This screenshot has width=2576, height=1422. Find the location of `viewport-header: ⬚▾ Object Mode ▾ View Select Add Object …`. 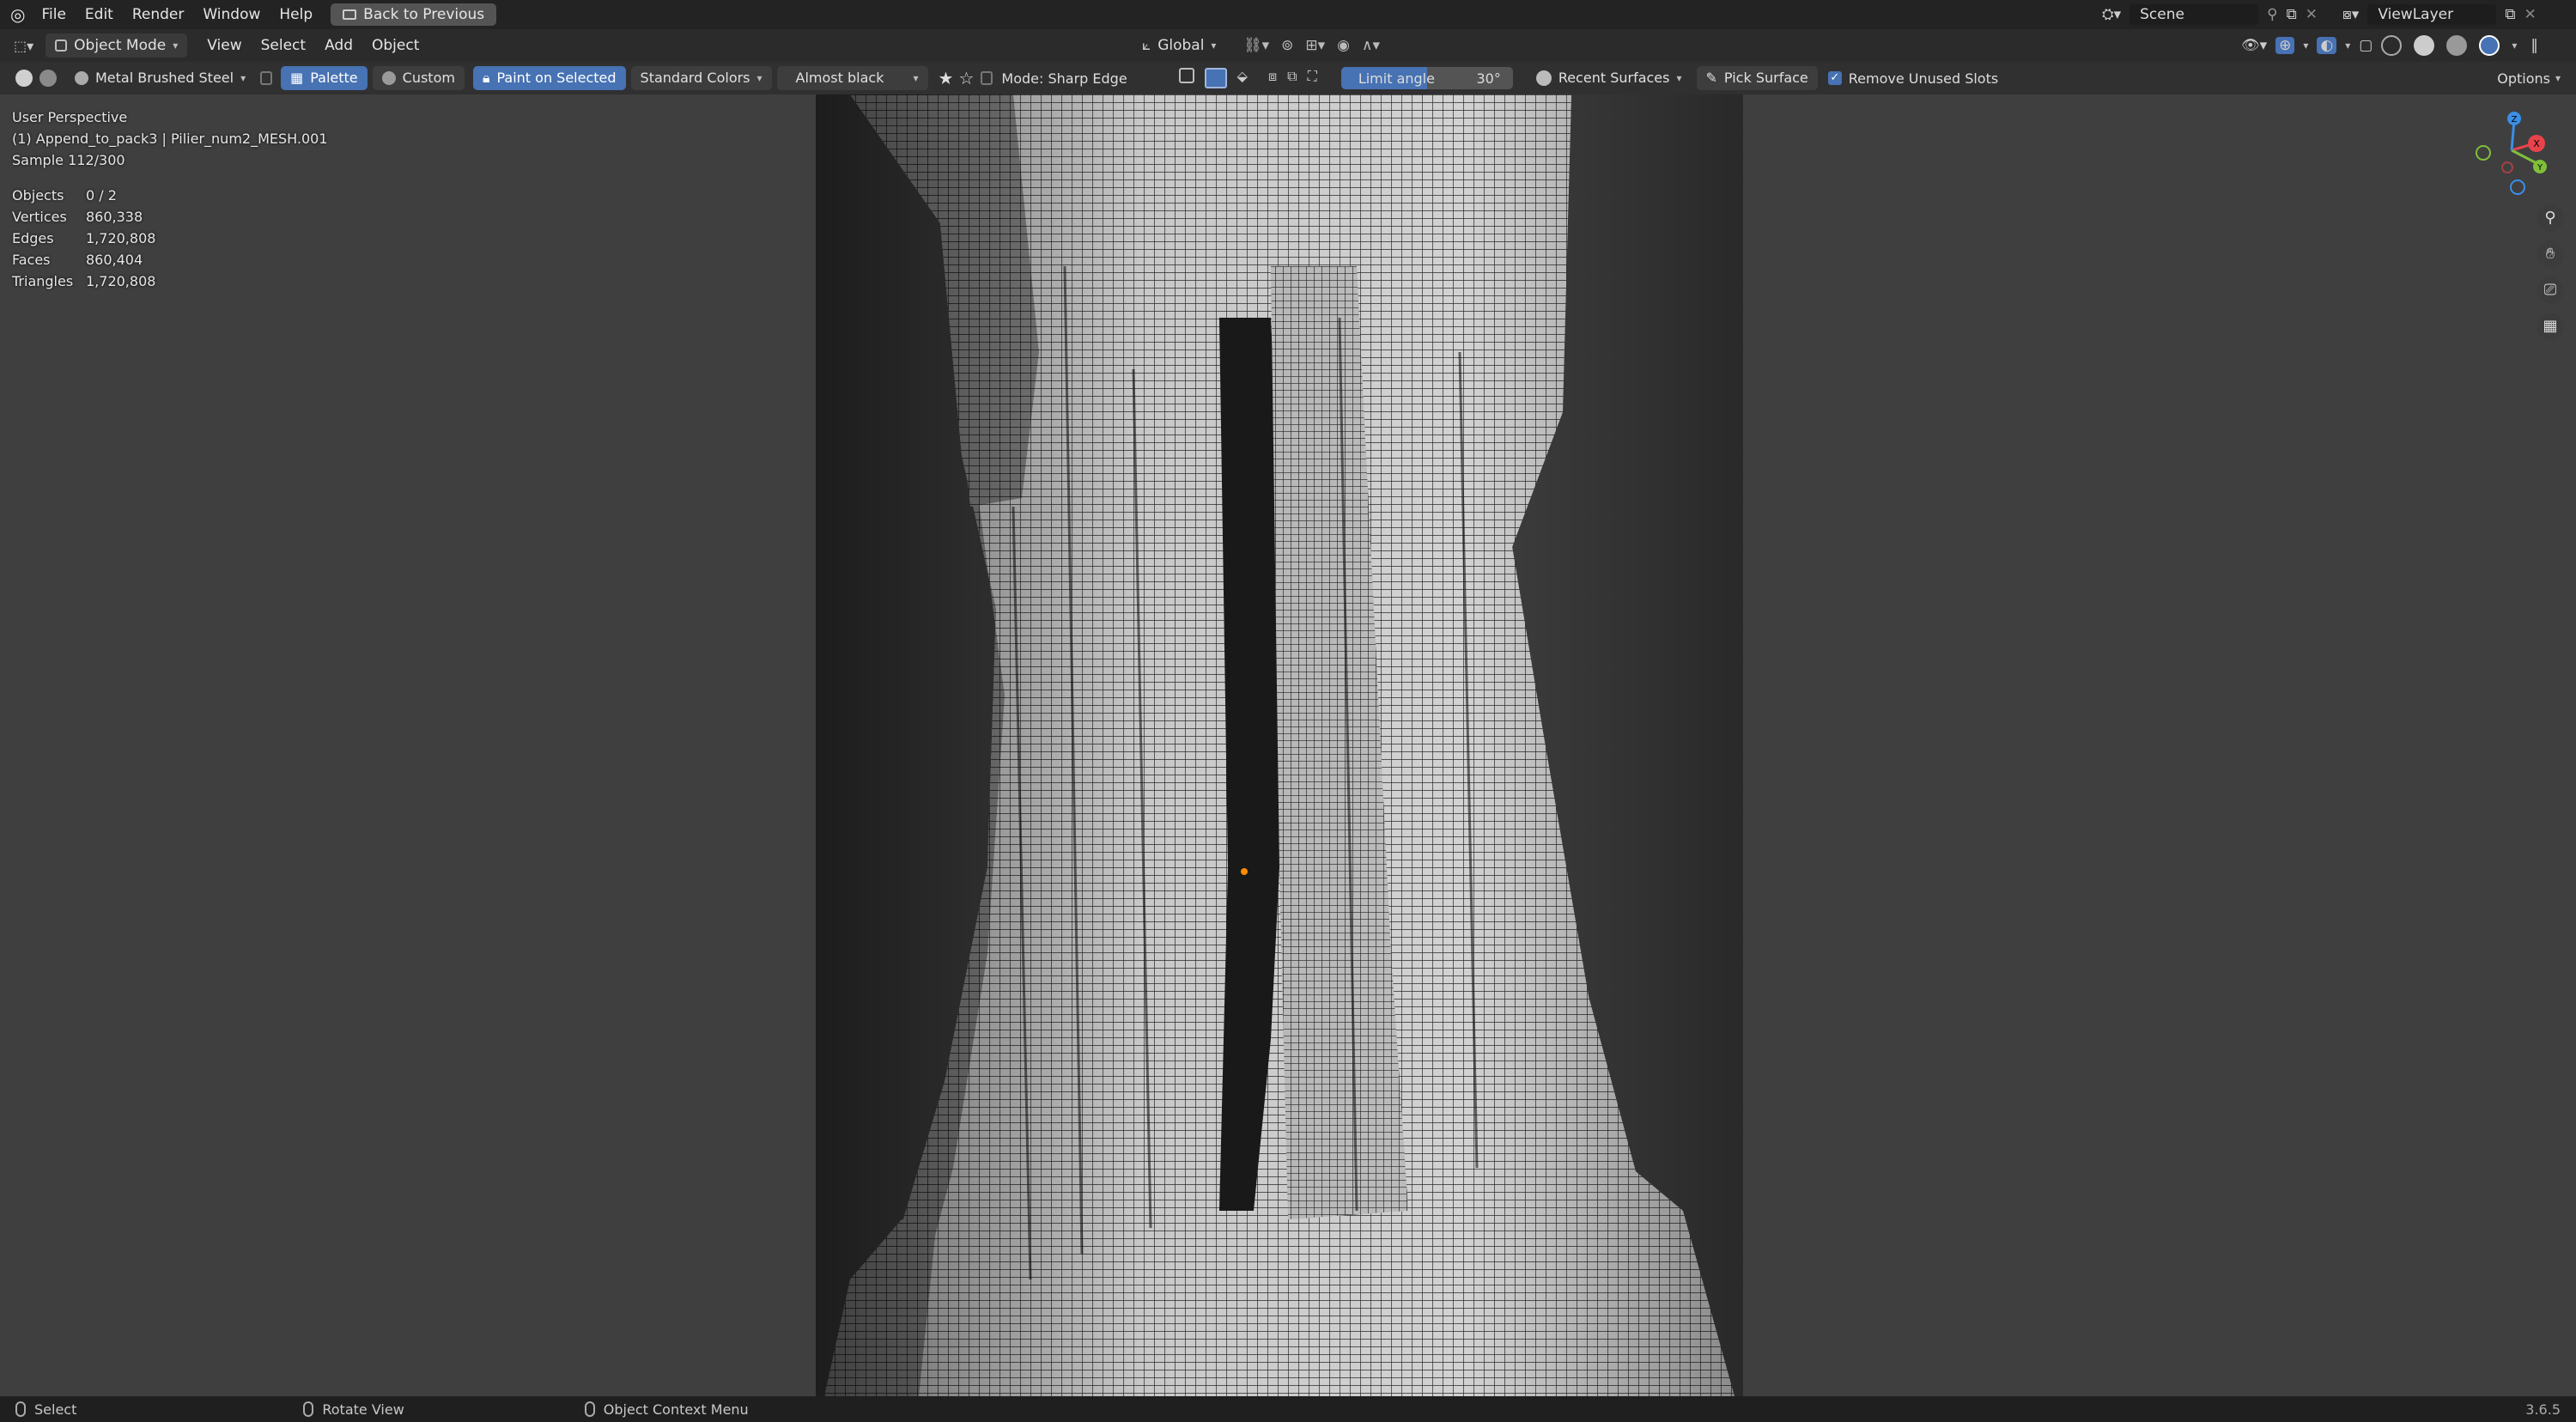

viewport-header: ⬚▾ Object Mode ▾ View Select Add Object … is located at coordinates (1288, 45).